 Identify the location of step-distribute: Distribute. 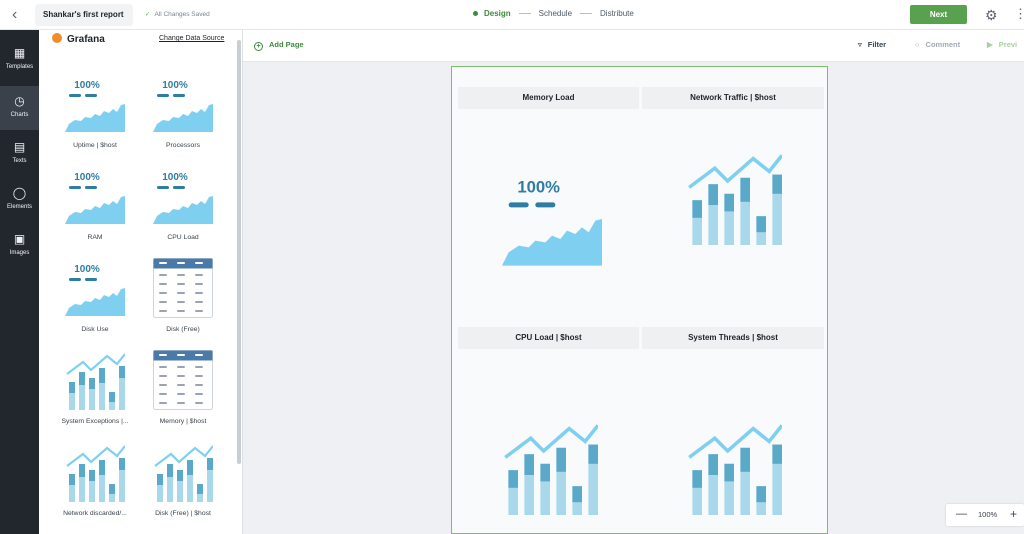
(617, 13).